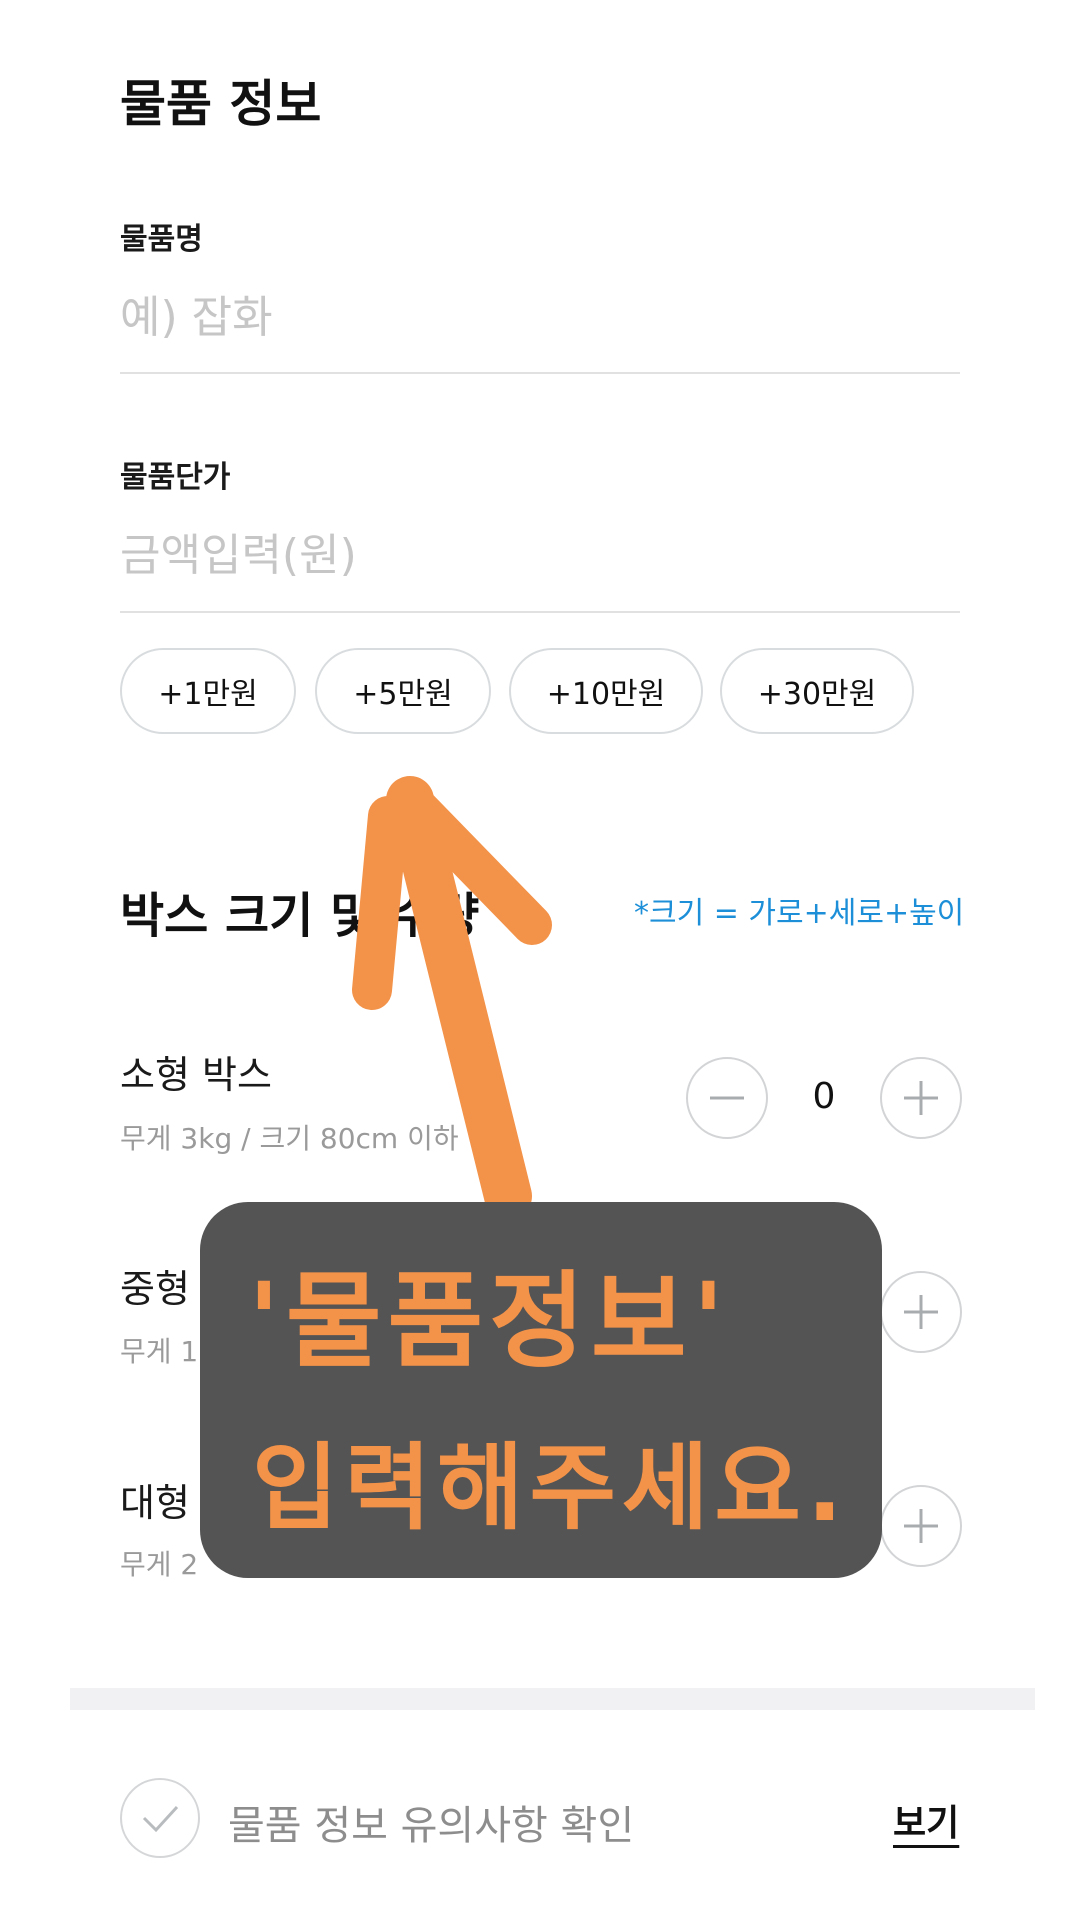 This screenshot has height=1920, width=1080. What do you see at coordinates (550, 1488) in the screenshot?
I see `annotation-line-2: 입력해주세요.` at bounding box center [550, 1488].